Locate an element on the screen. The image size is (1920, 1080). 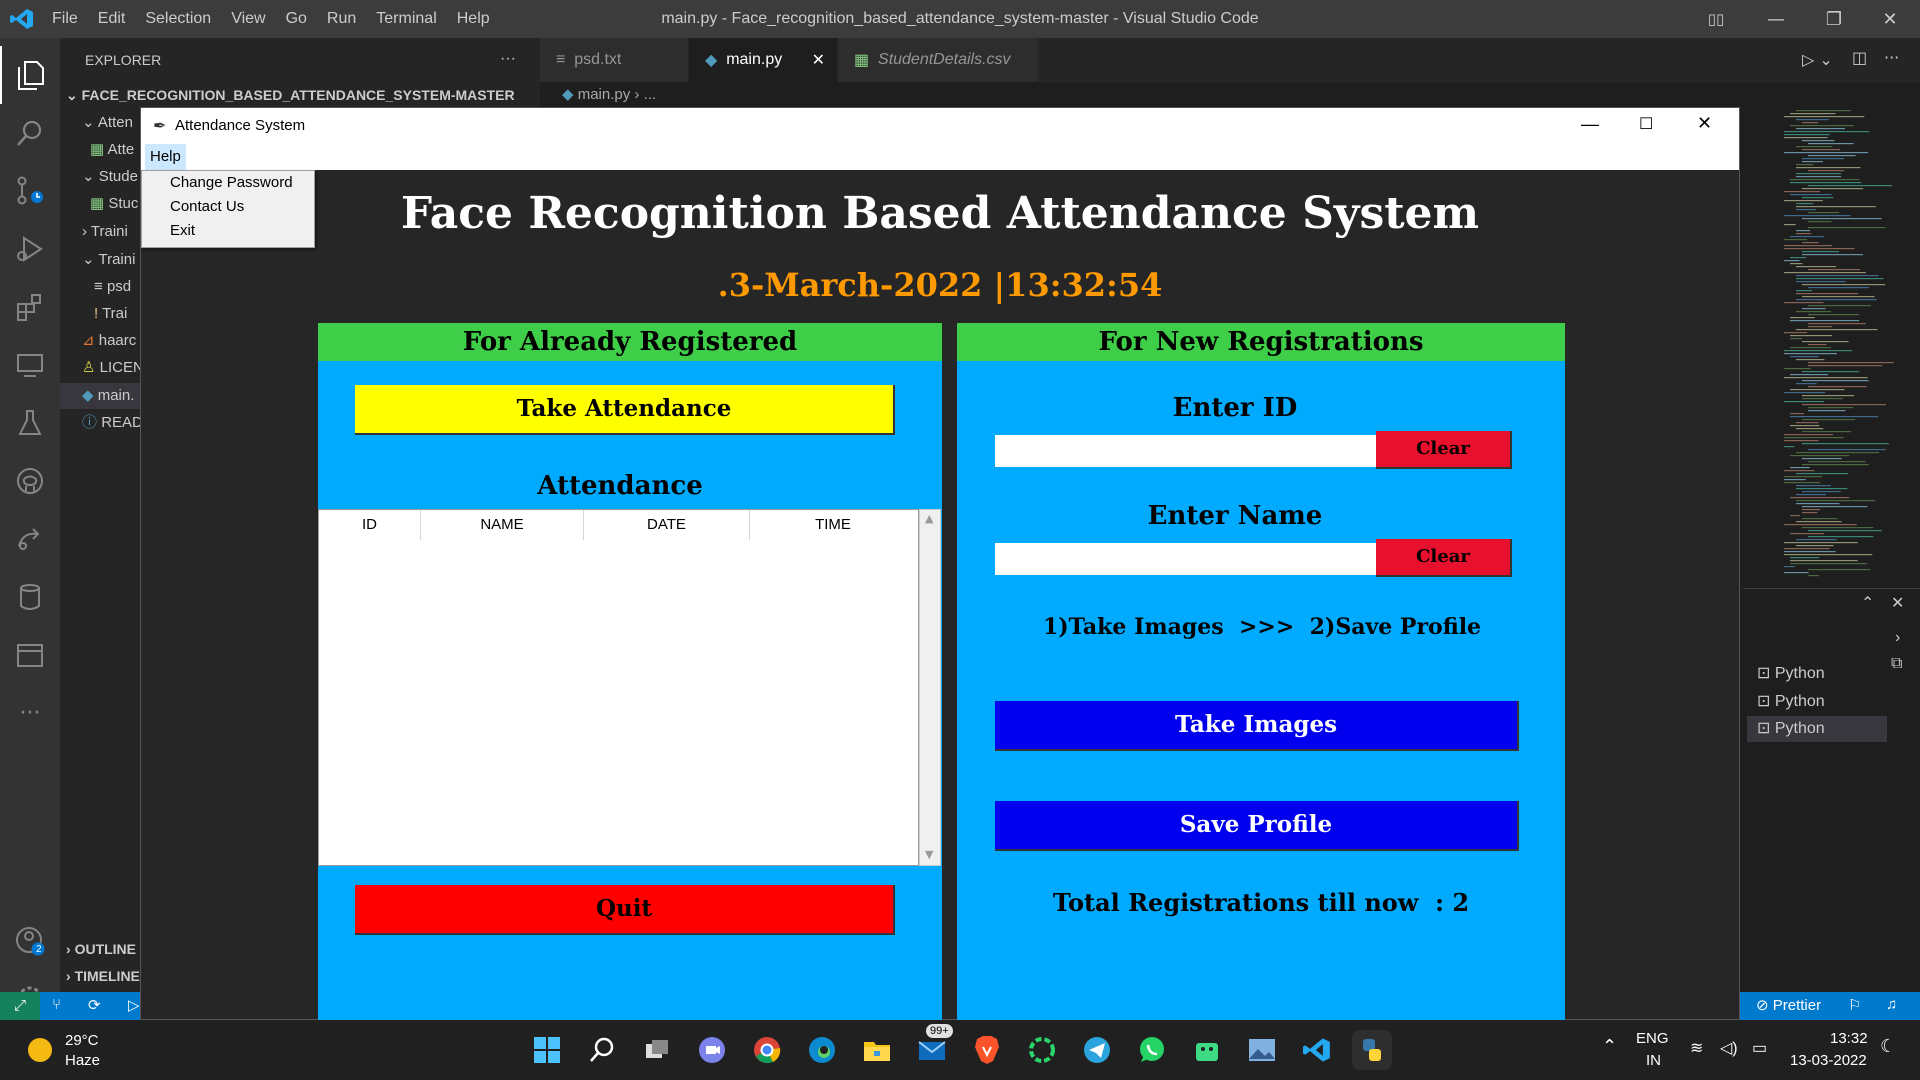
menu-exit: Exit is located at coordinates (228, 231).